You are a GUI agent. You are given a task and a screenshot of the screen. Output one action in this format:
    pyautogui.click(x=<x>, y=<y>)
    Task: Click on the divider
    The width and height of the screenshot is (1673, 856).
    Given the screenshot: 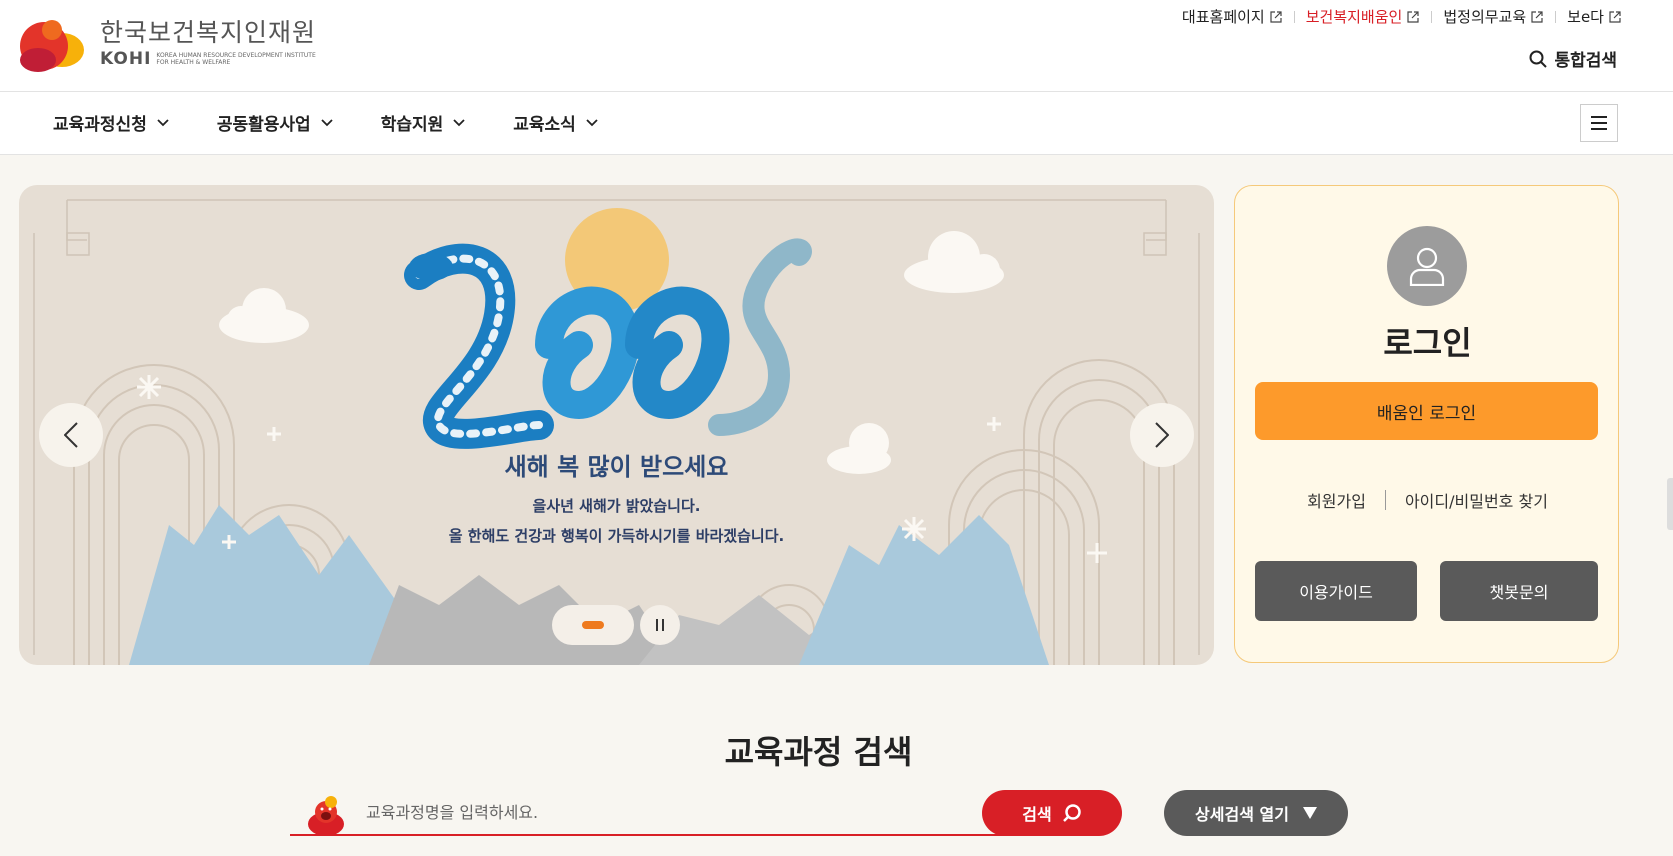 What is the action you would take?
    pyautogui.click(x=1385, y=500)
    